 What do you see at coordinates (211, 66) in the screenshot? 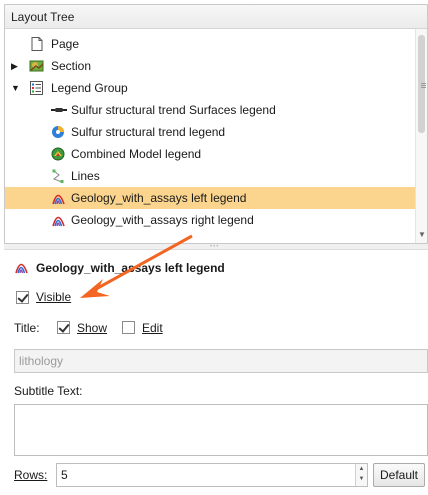
I see `tree-item-section: ▶ Section` at bounding box center [211, 66].